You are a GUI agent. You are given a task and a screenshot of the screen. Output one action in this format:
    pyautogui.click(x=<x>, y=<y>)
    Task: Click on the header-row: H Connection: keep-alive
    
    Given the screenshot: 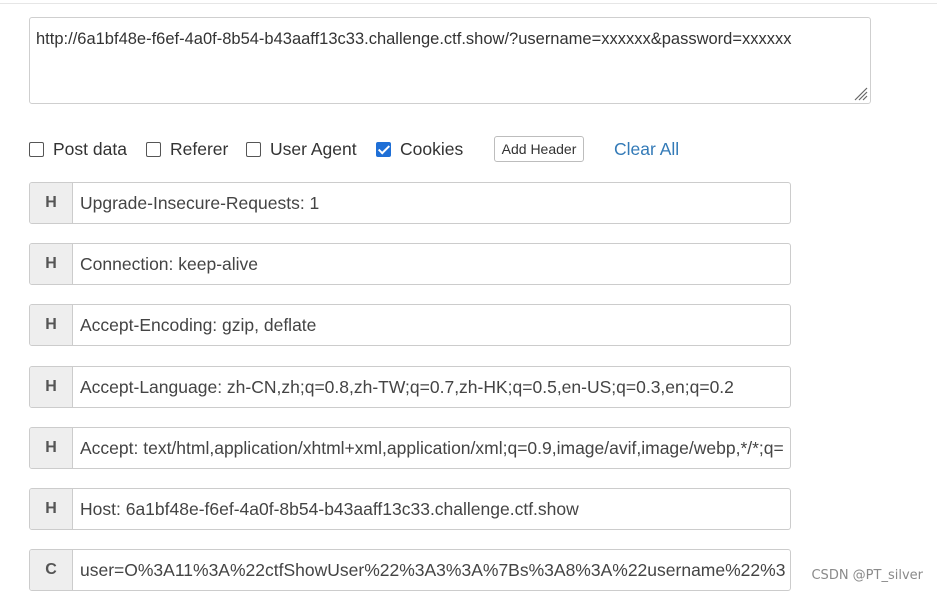 What is the action you would take?
    pyautogui.click(x=410, y=264)
    